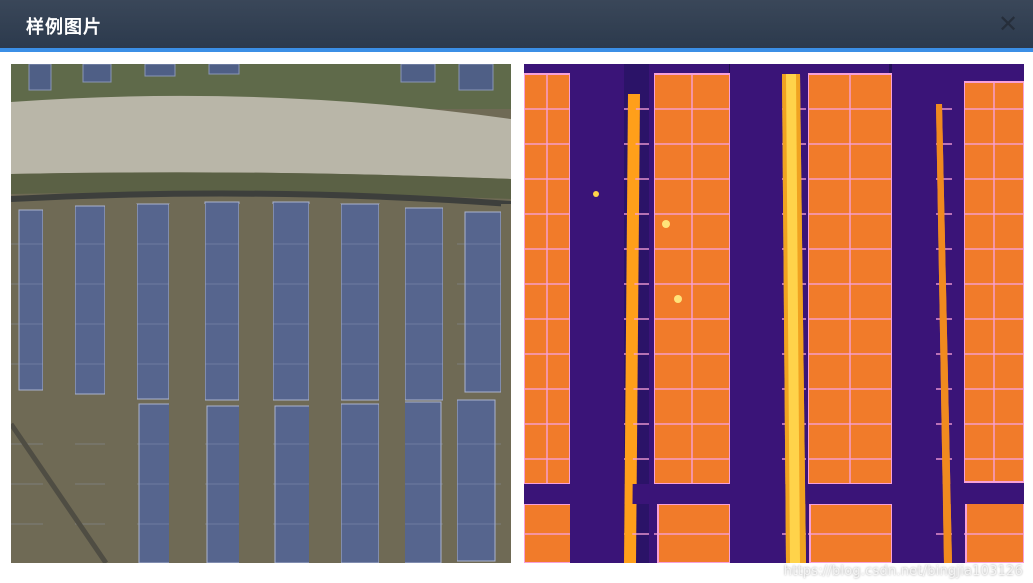  Describe the element at coordinates (1008, 24) in the screenshot. I see `close-icon: ✕` at that location.